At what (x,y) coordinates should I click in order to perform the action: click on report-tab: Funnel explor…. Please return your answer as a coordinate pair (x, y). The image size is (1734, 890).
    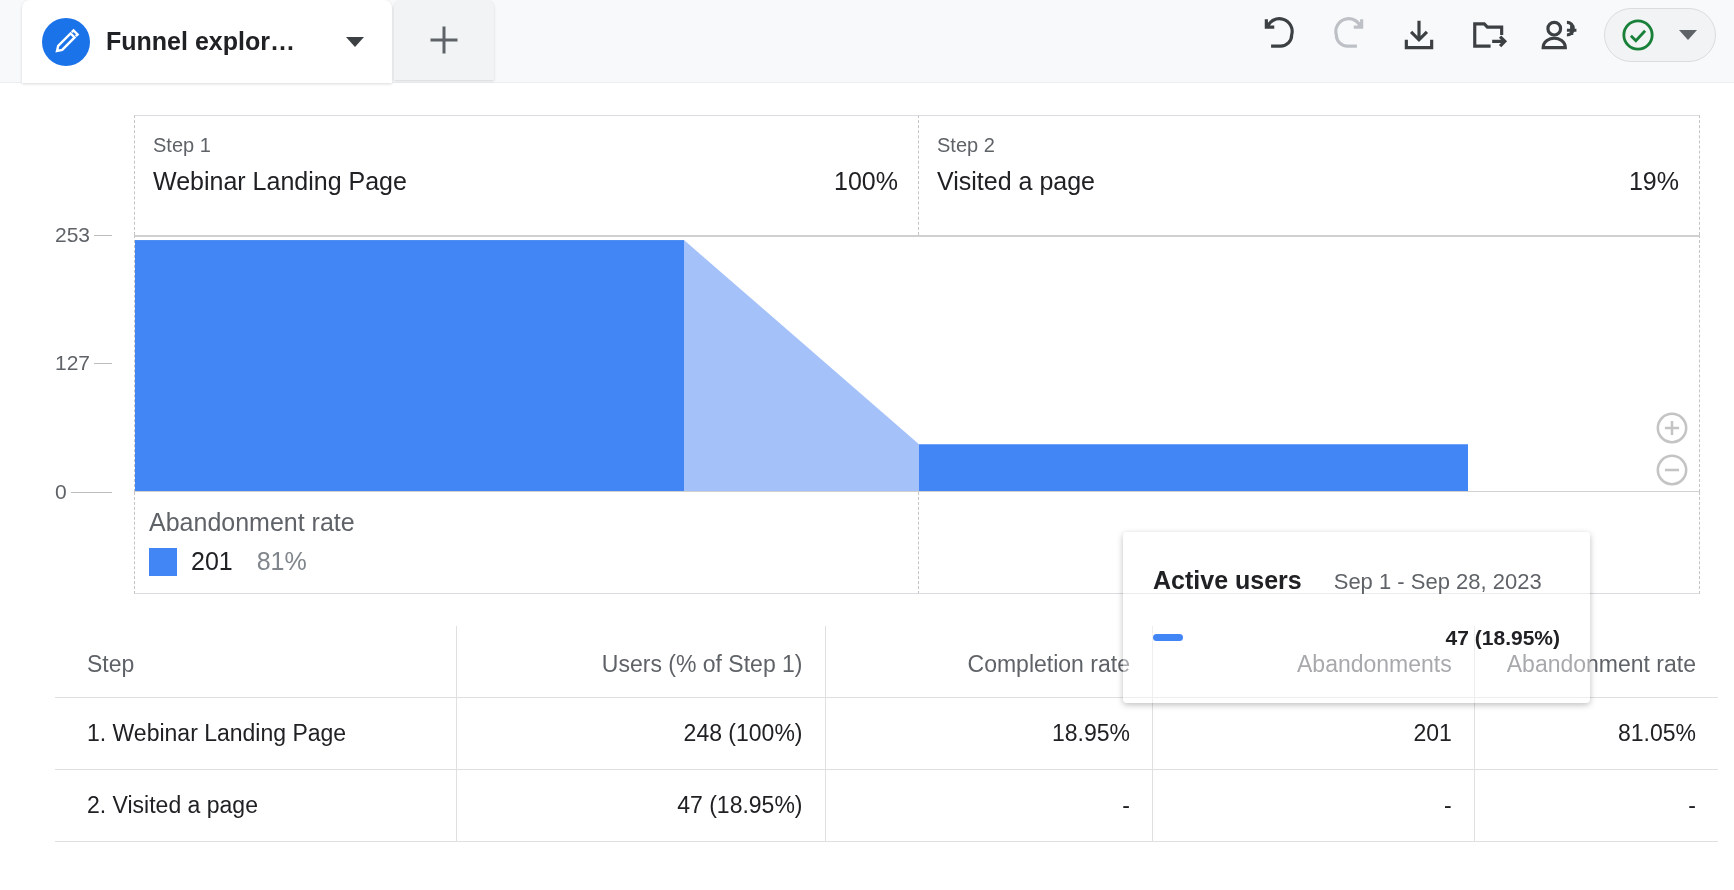
    Looking at the image, I should click on (207, 41).